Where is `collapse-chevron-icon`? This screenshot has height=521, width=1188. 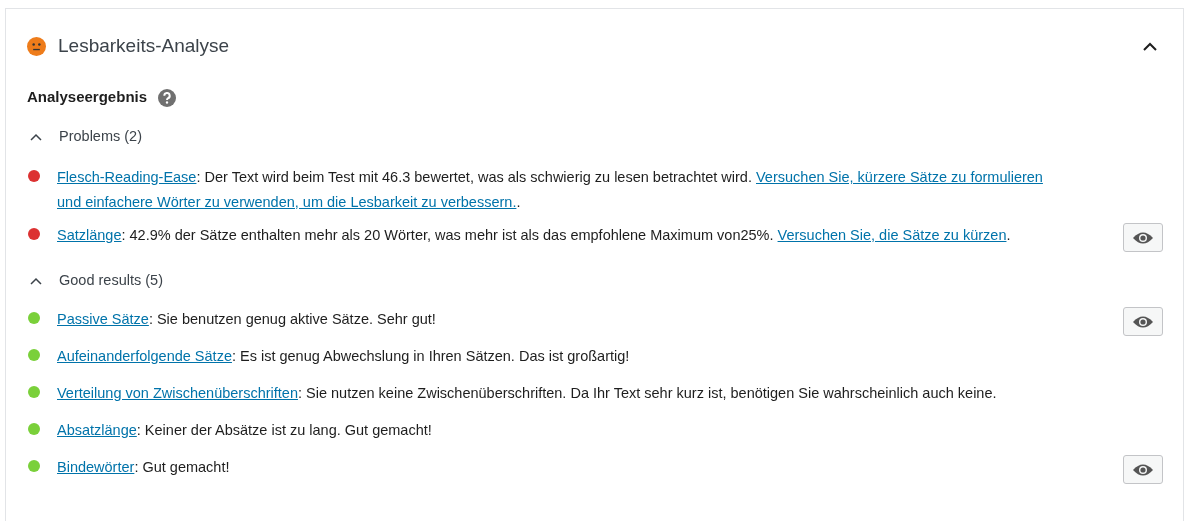
collapse-chevron-icon is located at coordinates (1150, 46).